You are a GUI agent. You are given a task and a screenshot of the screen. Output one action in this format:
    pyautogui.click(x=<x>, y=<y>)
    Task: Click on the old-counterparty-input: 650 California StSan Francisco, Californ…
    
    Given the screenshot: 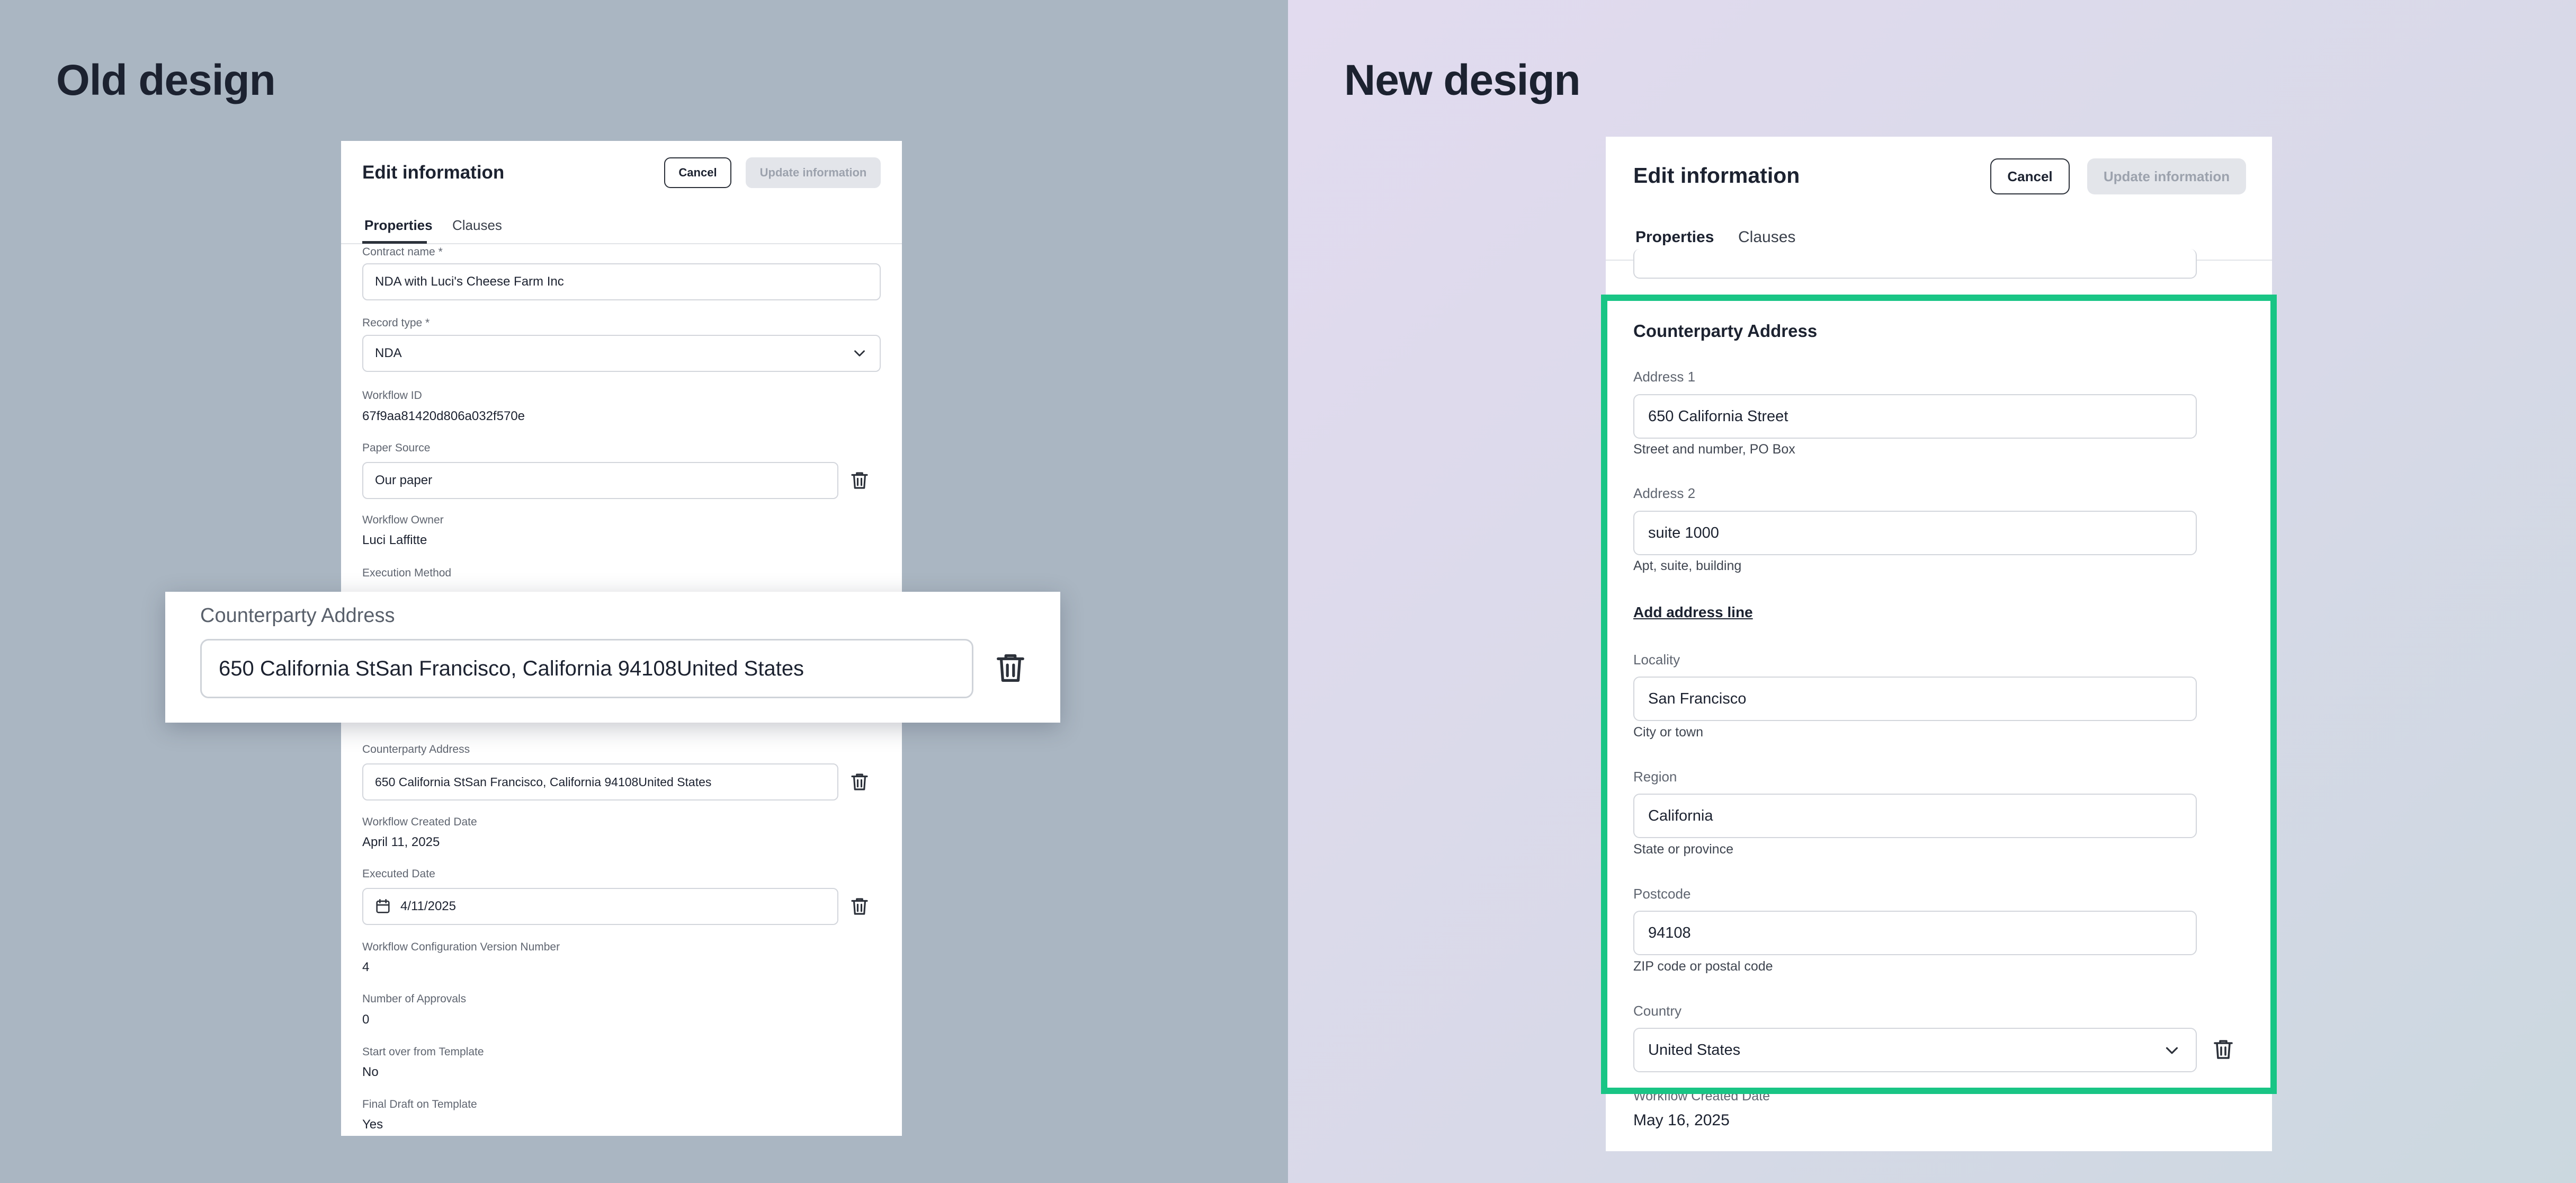 What is the action you would take?
    pyautogui.click(x=600, y=781)
    